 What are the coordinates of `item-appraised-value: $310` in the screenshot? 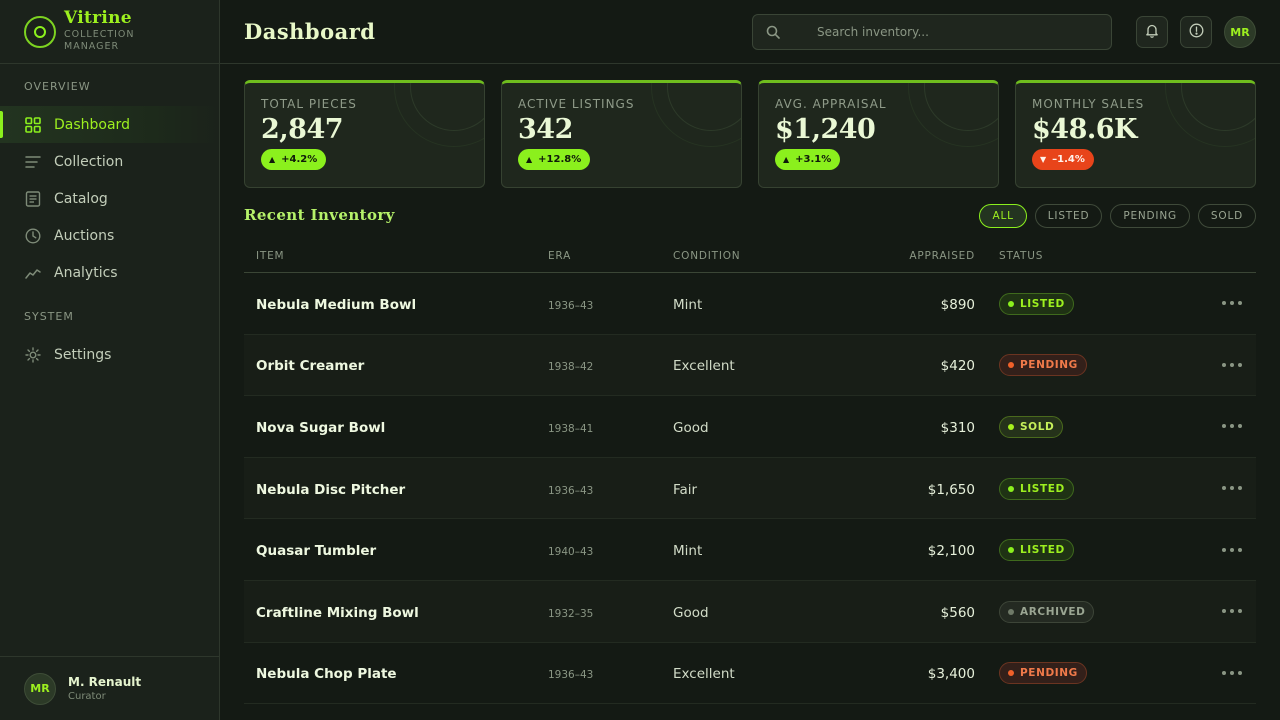 It's located at (957, 427).